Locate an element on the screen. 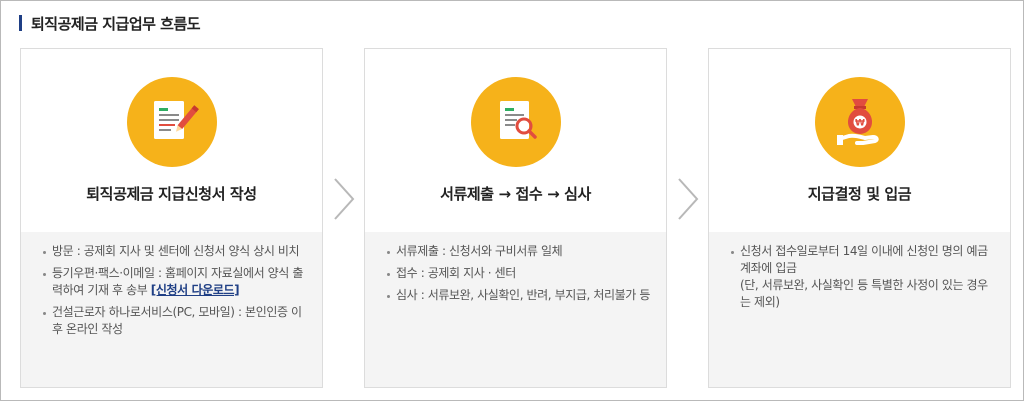 This screenshot has height=401, width=1024. list-item: 신청서 접수일로부터 14일 이내에 신청인 명의 예금계좌에 입금 is located at coordinates (863, 260).